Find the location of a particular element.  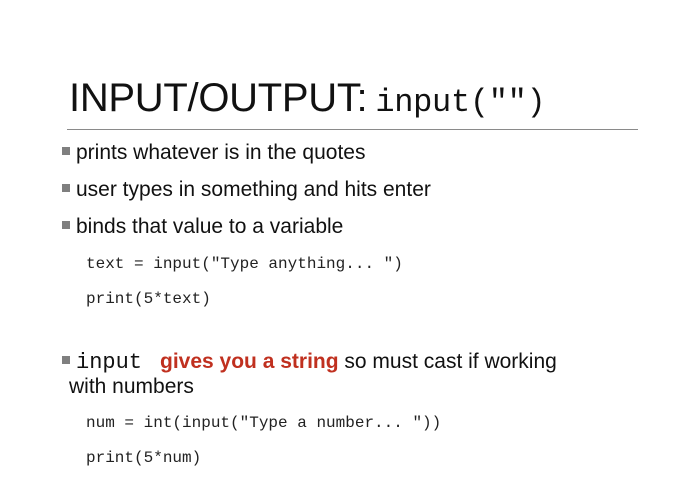

code-line: text = input("Type anything... ") is located at coordinates (244, 264).